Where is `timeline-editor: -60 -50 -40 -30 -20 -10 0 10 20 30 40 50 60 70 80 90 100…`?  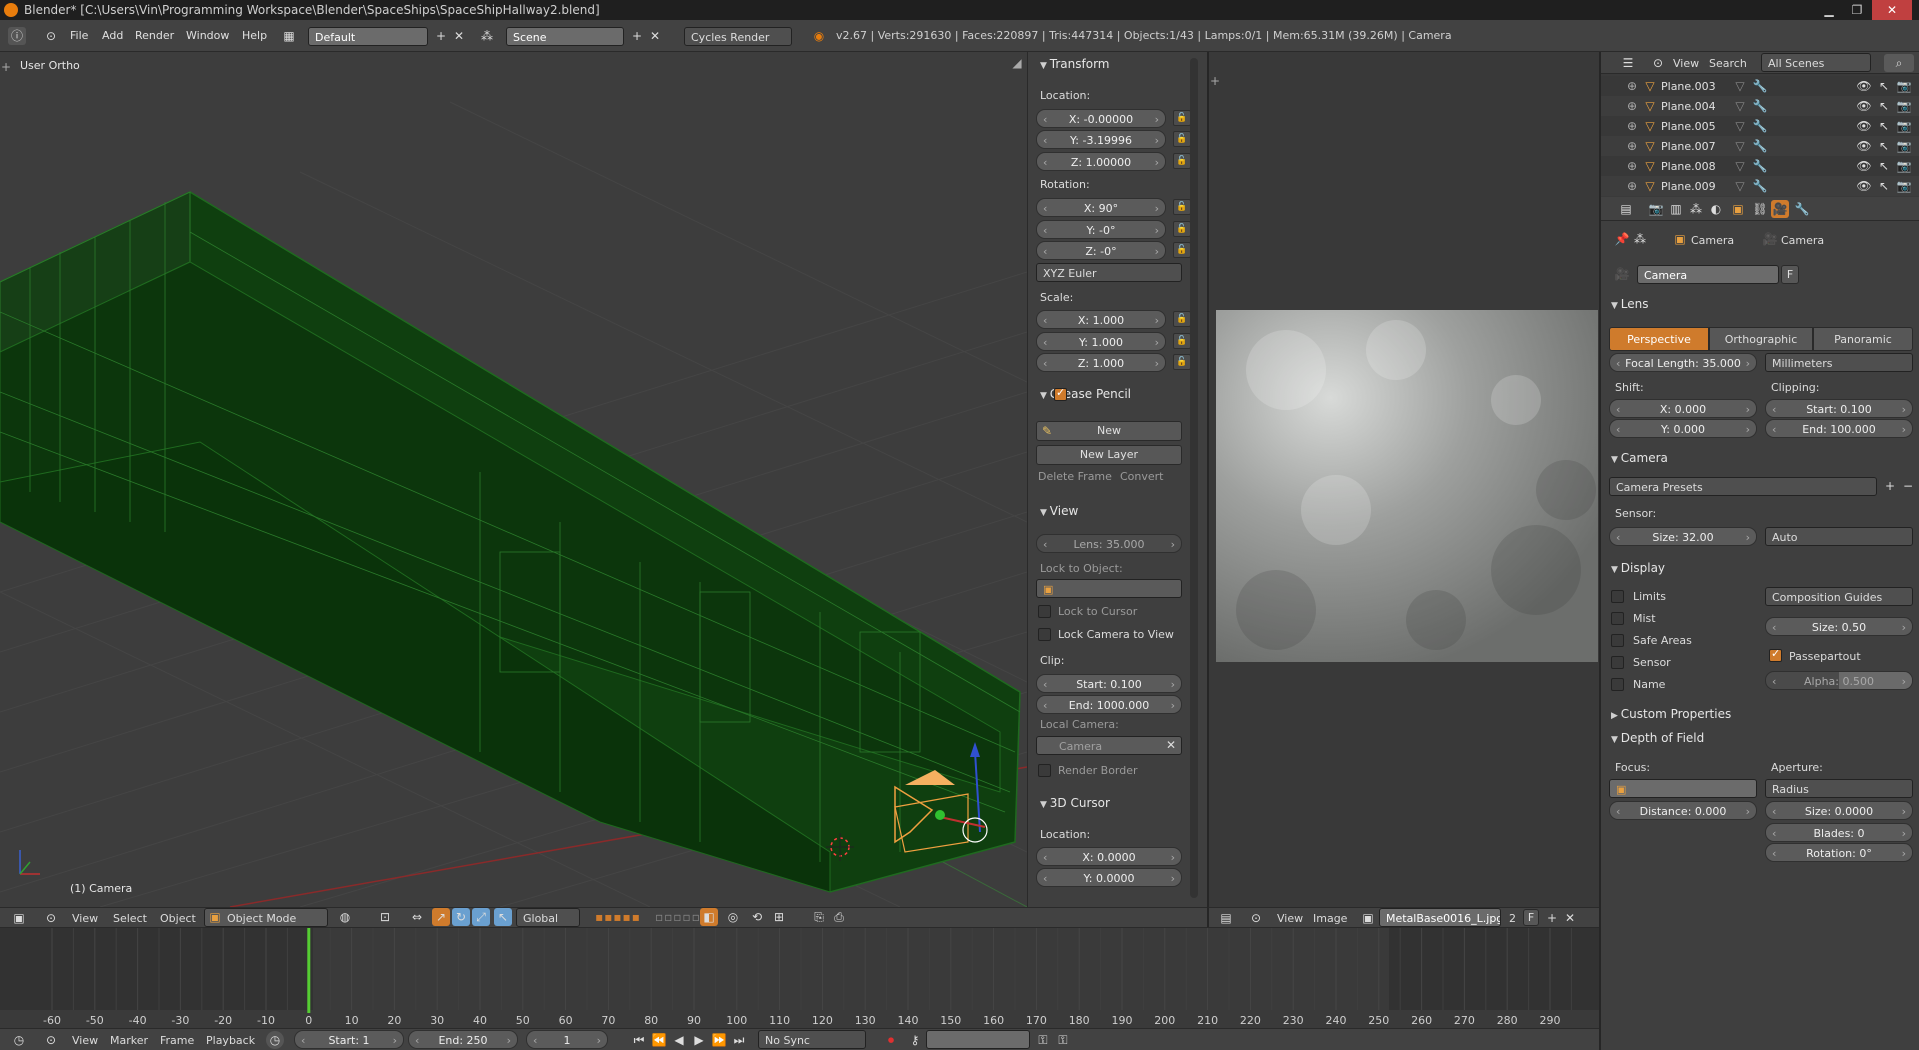 timeline-editor: -60 -50 -40 -30 -20 -10 0 10 20 30 40 50 60 70 80 90 100… is located at coordinates (799, 977).